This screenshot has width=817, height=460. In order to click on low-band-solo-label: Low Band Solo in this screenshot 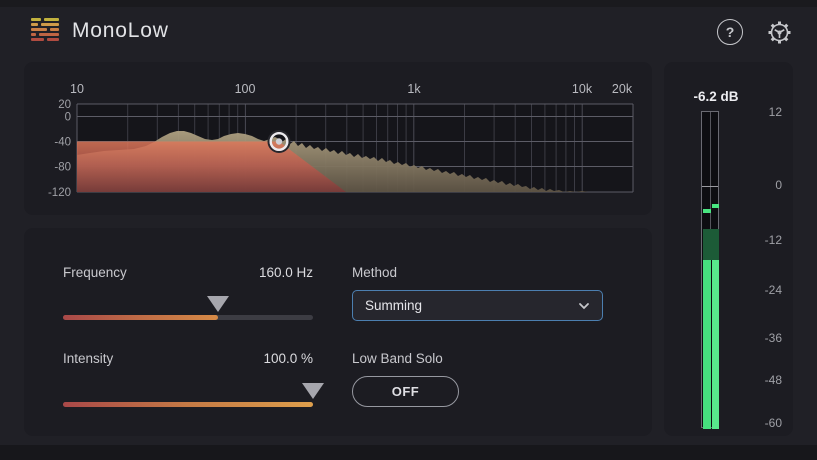, I will do `click(397, 358)`.